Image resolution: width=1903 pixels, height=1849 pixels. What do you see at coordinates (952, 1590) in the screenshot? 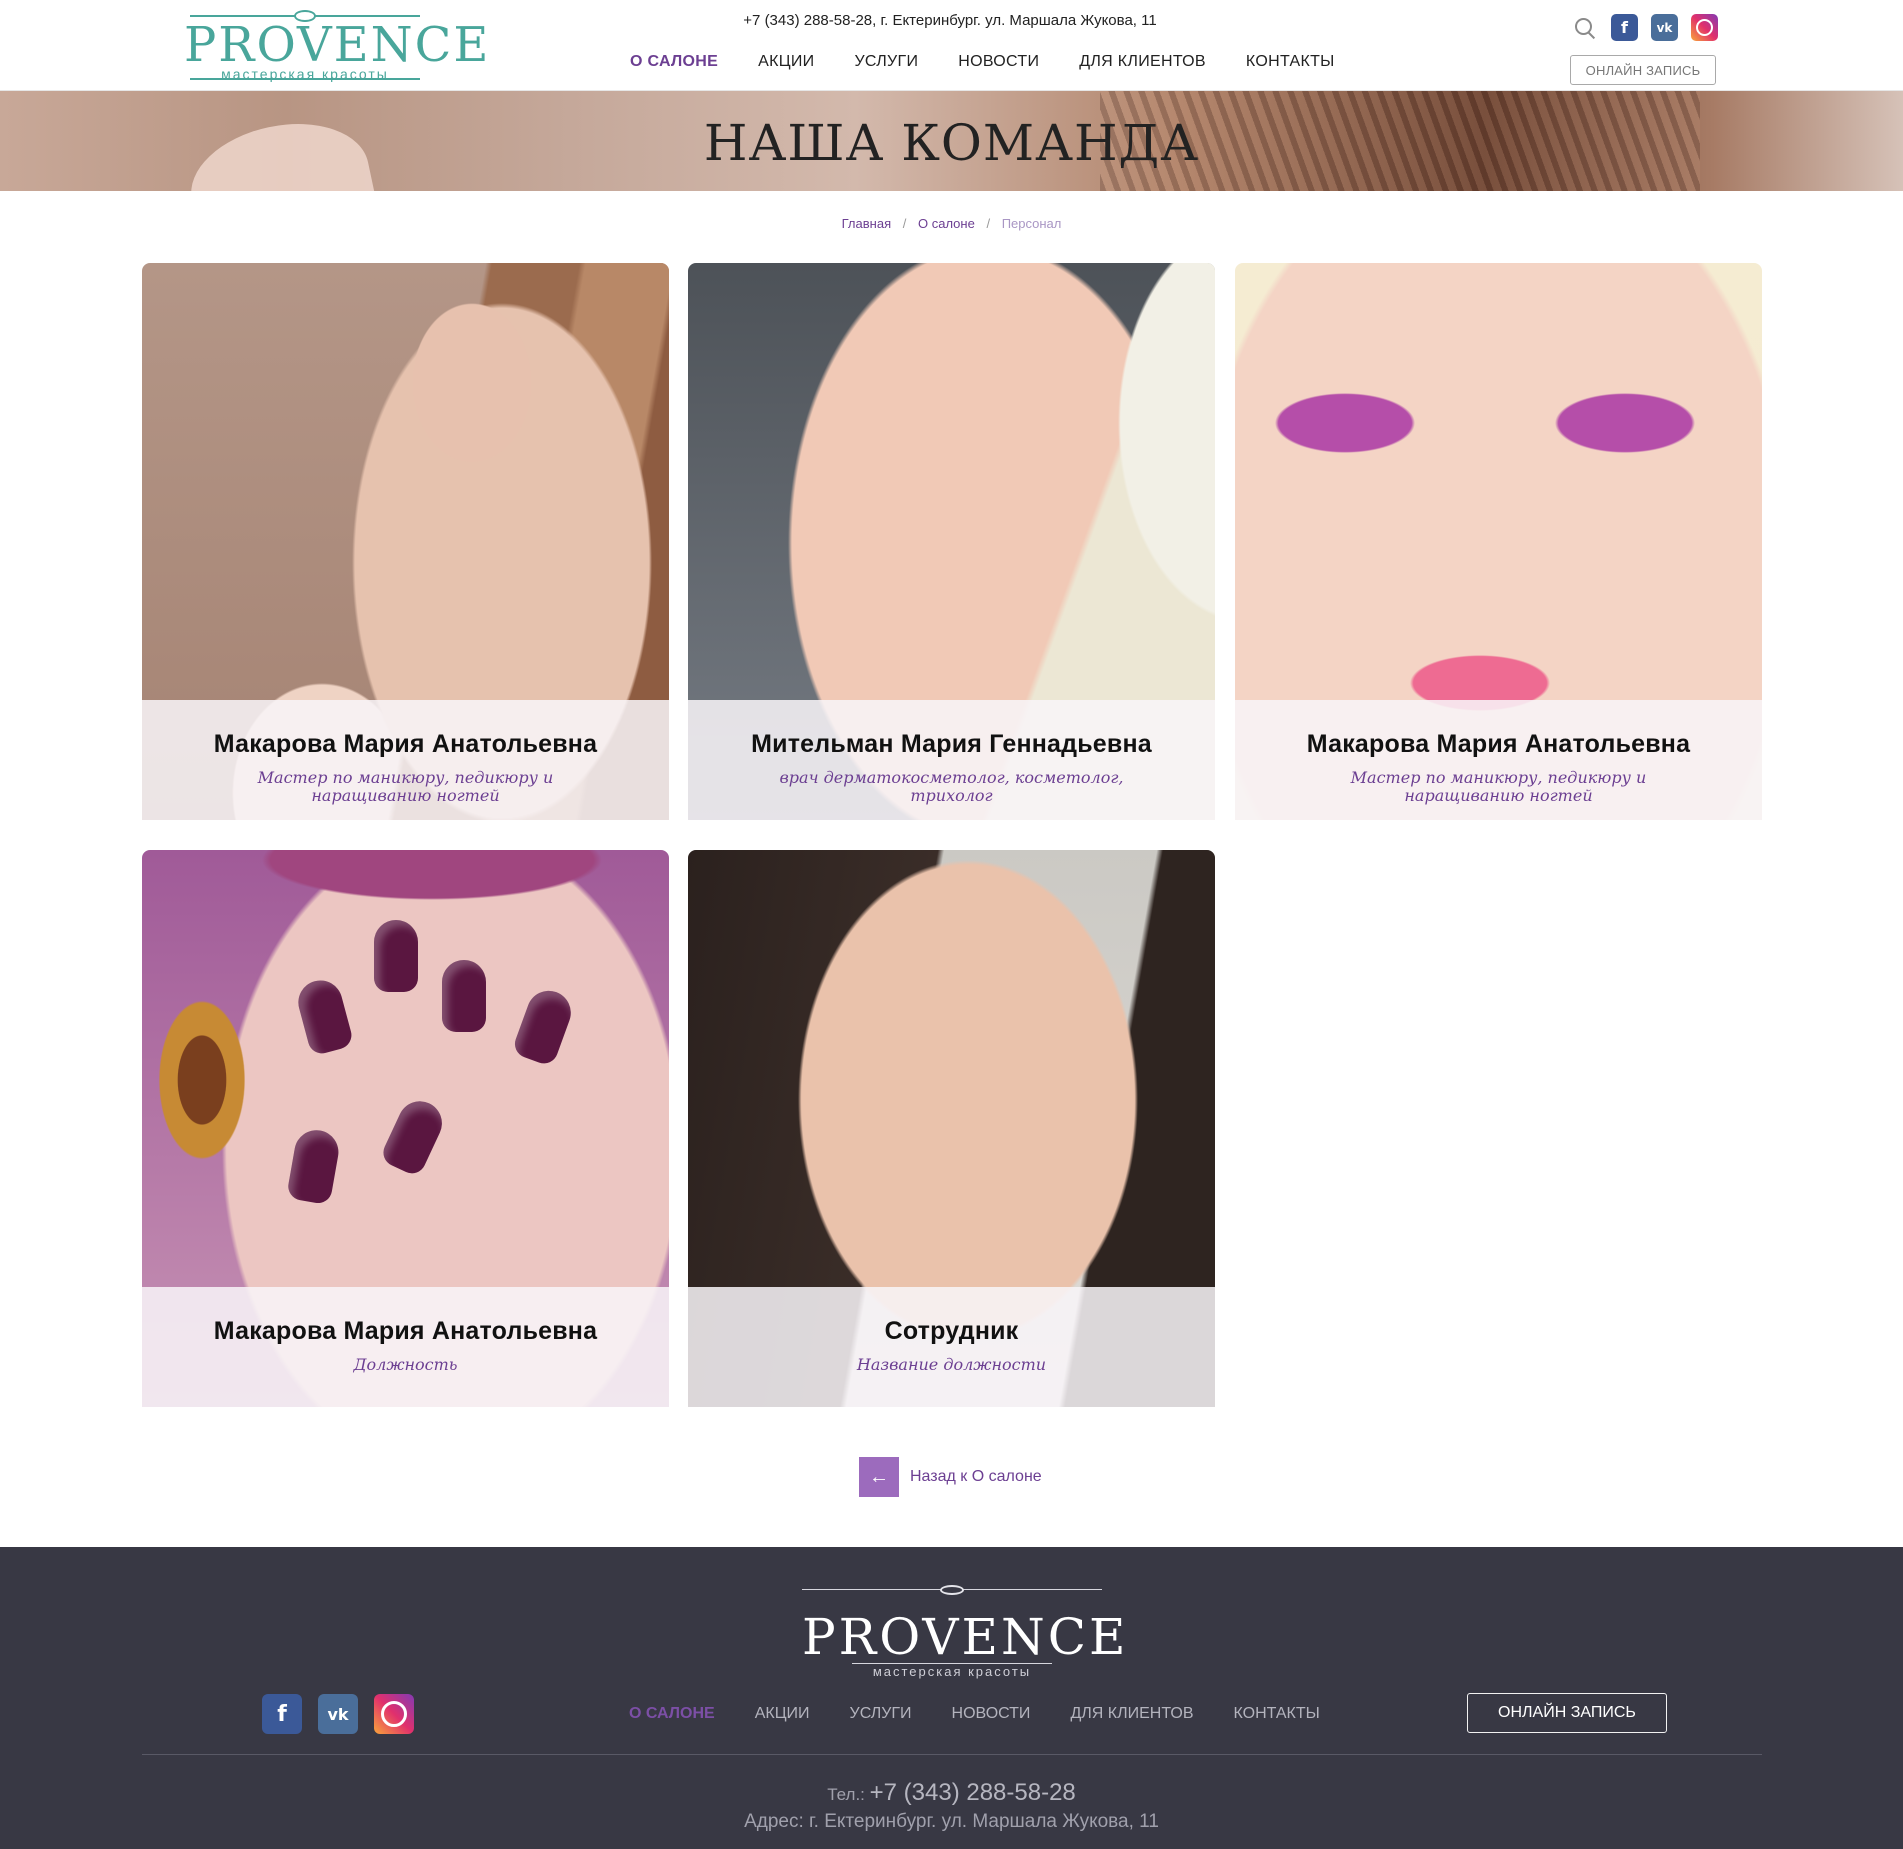
I see `footer-logo-ornament-center` at bounding box center [952, 1590].